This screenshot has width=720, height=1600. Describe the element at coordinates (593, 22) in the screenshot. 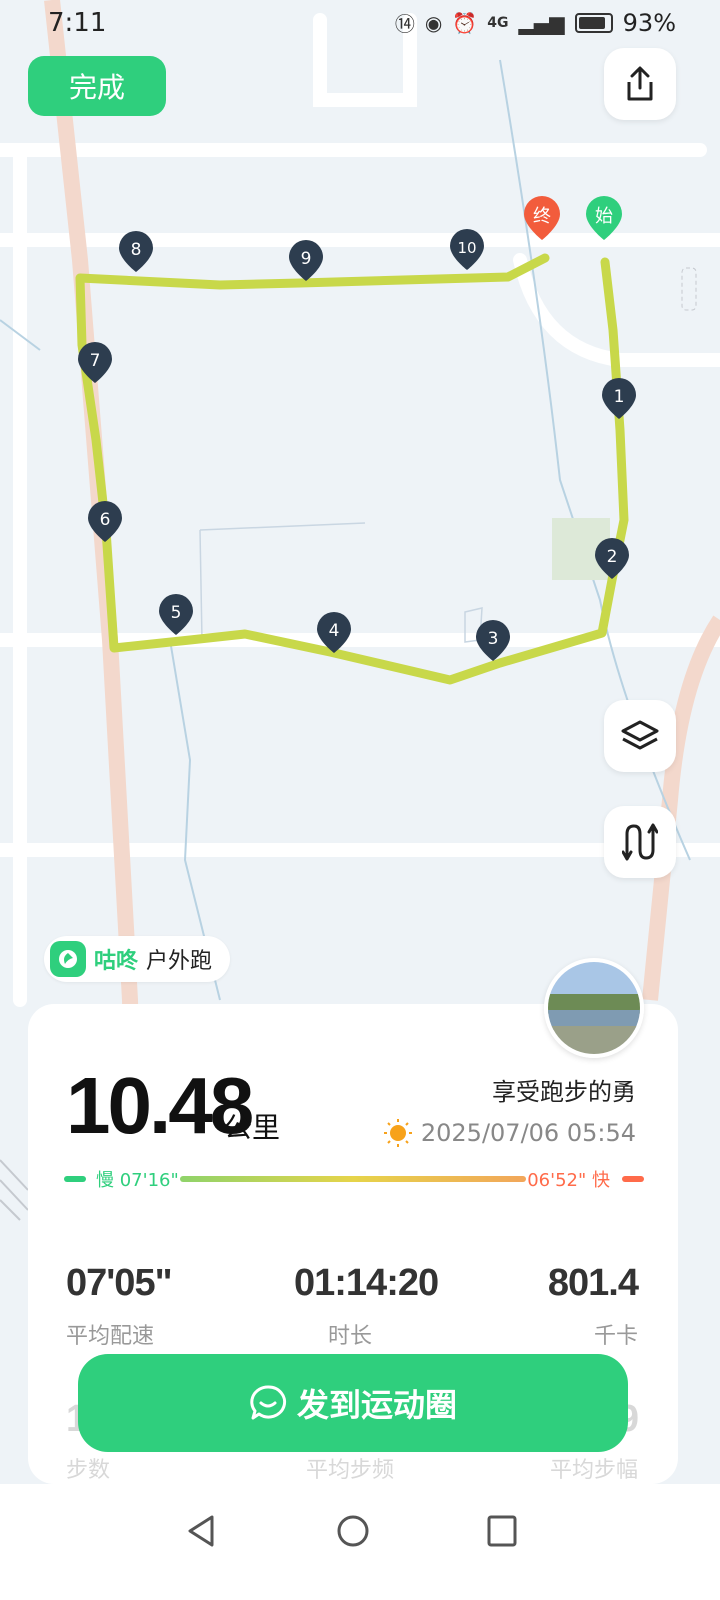

I see `battery-icon` at that location.